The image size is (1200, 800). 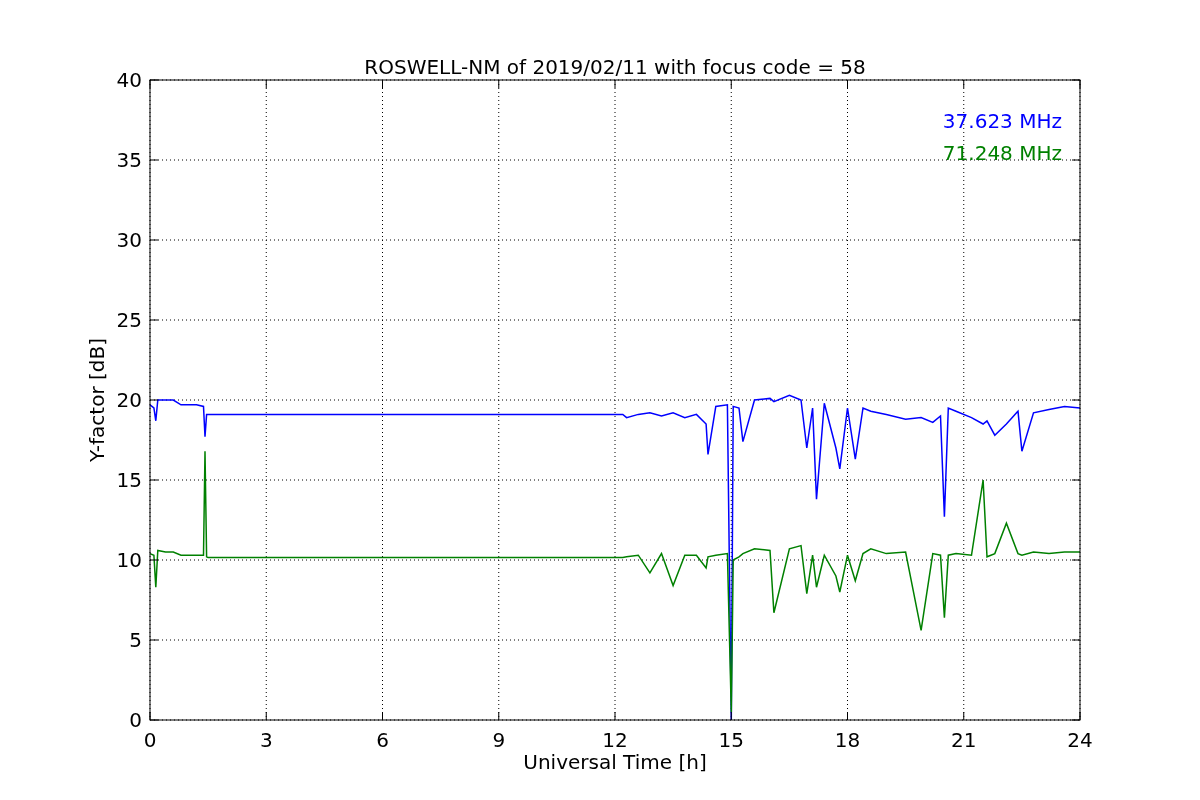 What do you see at coordinates (135, 640) in the screenshot?
I see `tick-label: 5` at bounding box center [135, 640].